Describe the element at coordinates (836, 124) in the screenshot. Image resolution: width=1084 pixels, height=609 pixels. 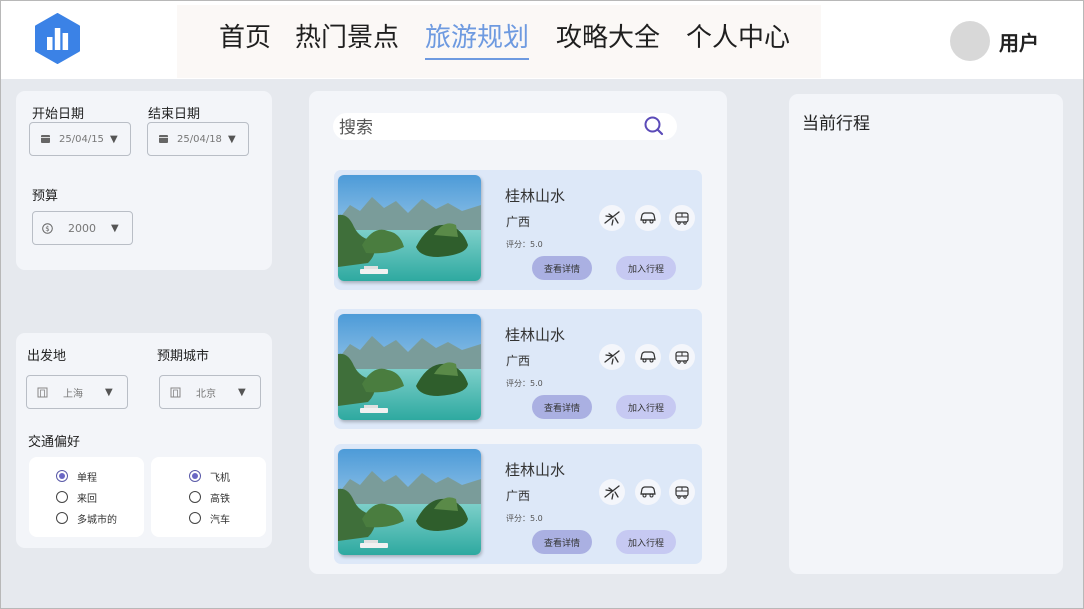
I see `itinerary-title: 当前行程` at that location.